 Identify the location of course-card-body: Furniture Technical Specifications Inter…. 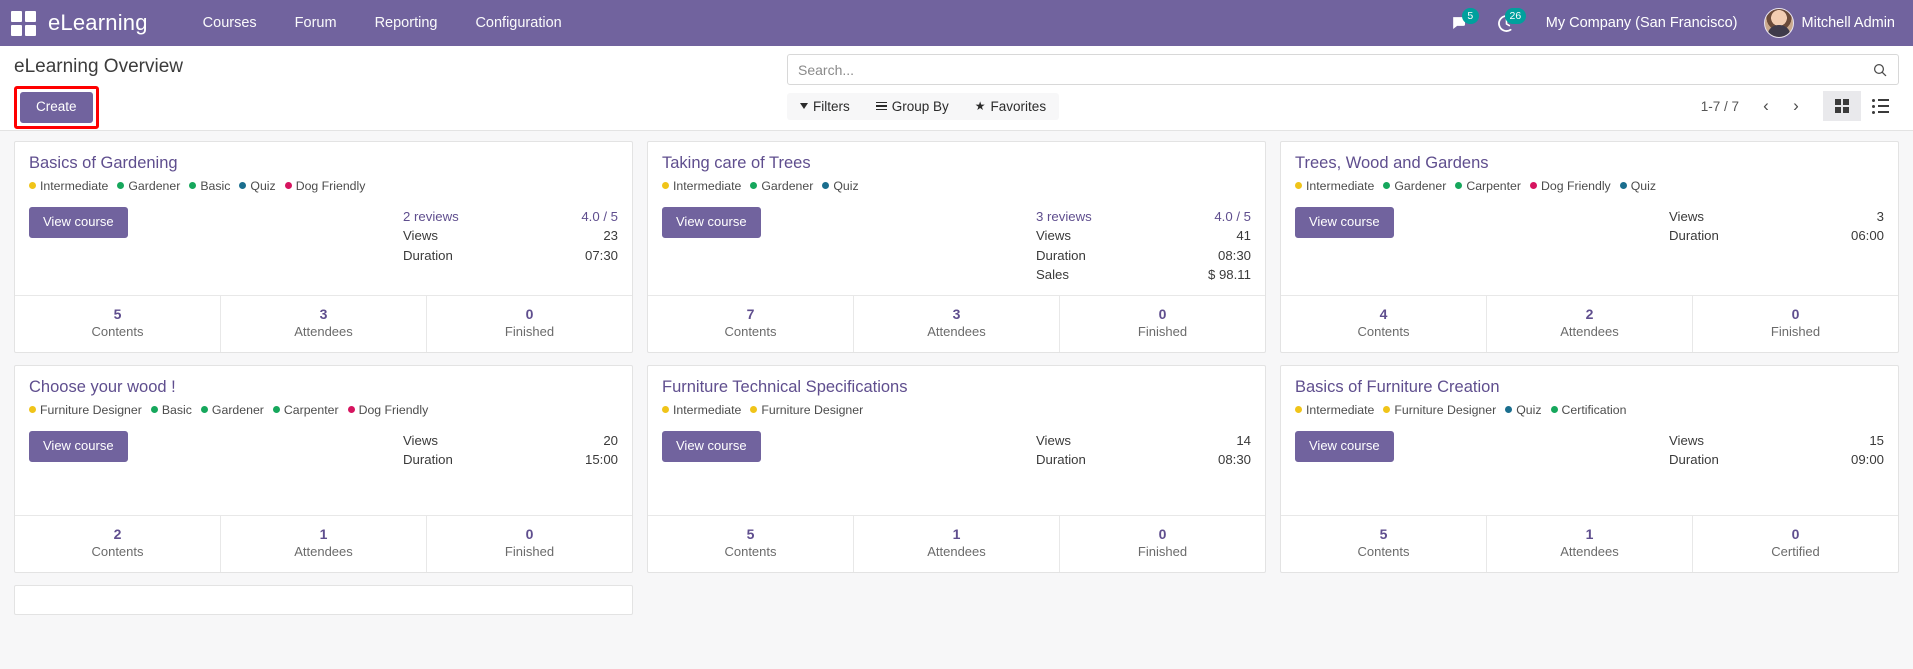
(956, 437).